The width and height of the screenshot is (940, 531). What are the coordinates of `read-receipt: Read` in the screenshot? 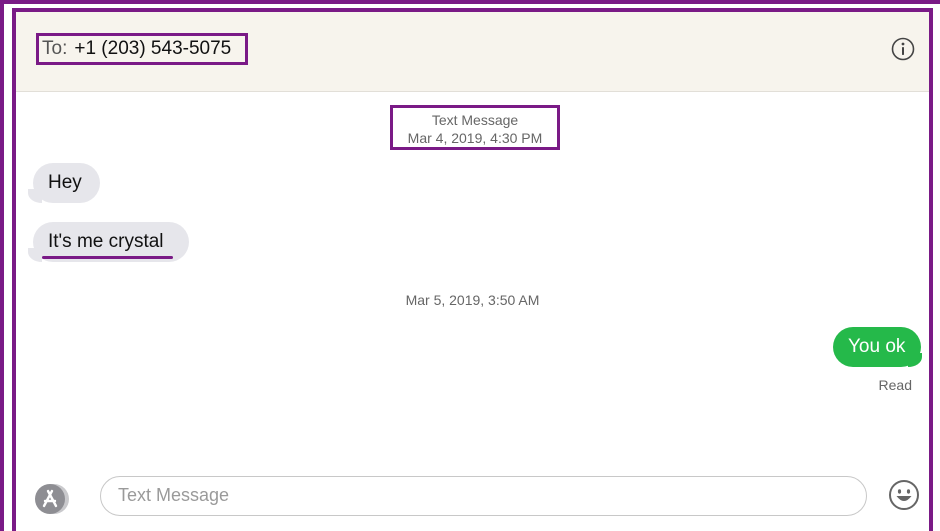 It's located at (895, 385).